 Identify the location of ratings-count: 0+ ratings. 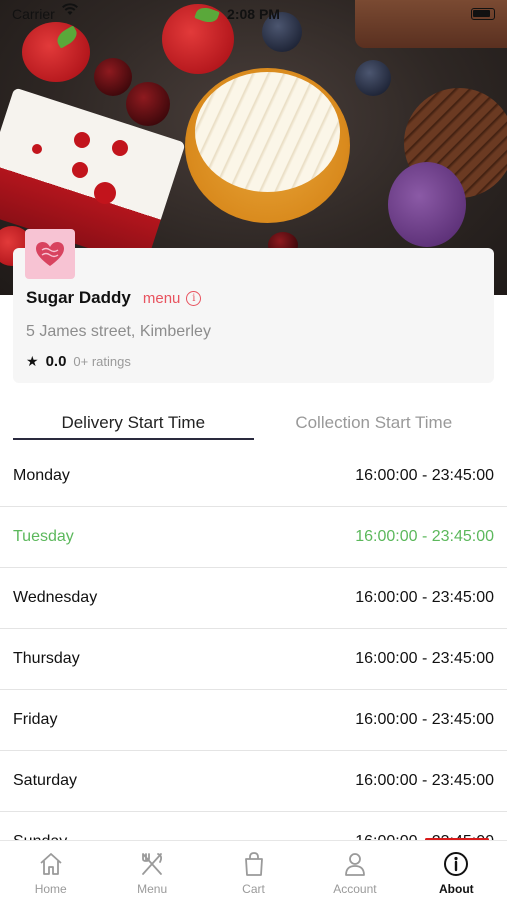
(102, 361).